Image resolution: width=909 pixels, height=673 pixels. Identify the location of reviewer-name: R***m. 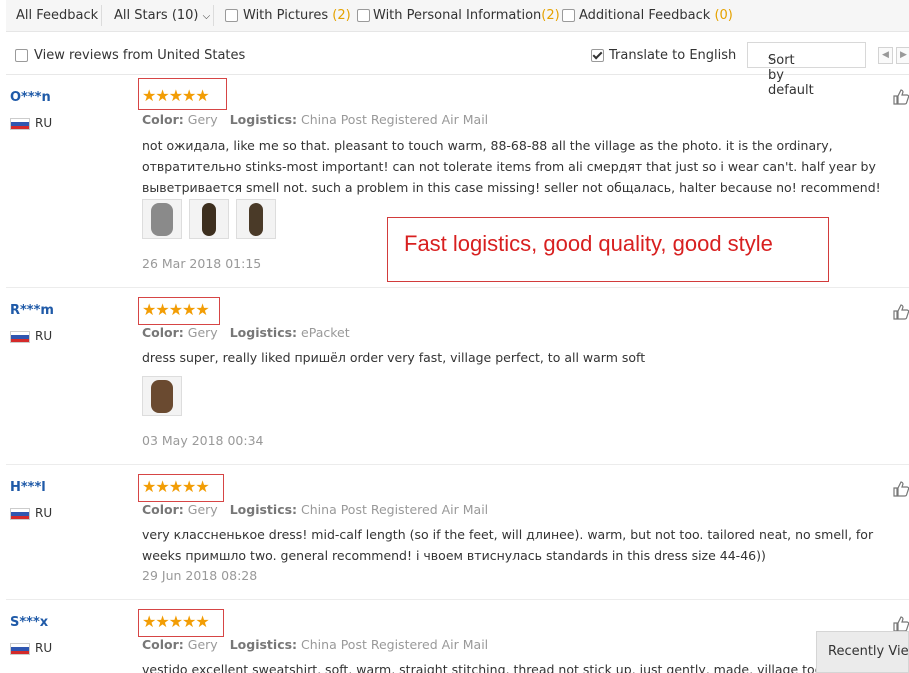
(32, 310).